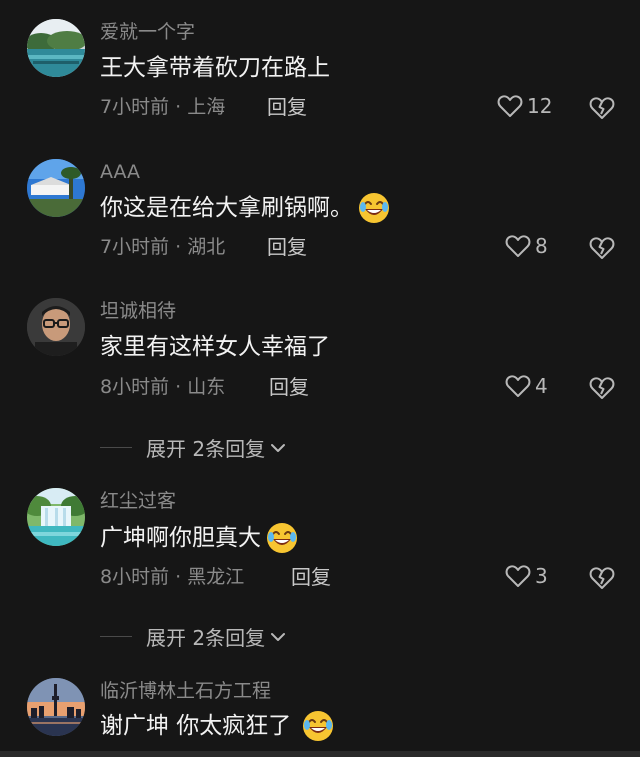 This screenshot has height=757, width=640. What do you see at coordinates (172, 577) in the screenshot?
I see `comment-meta: 8小时前 · 黑龙江` at bounding box center [172, 577].